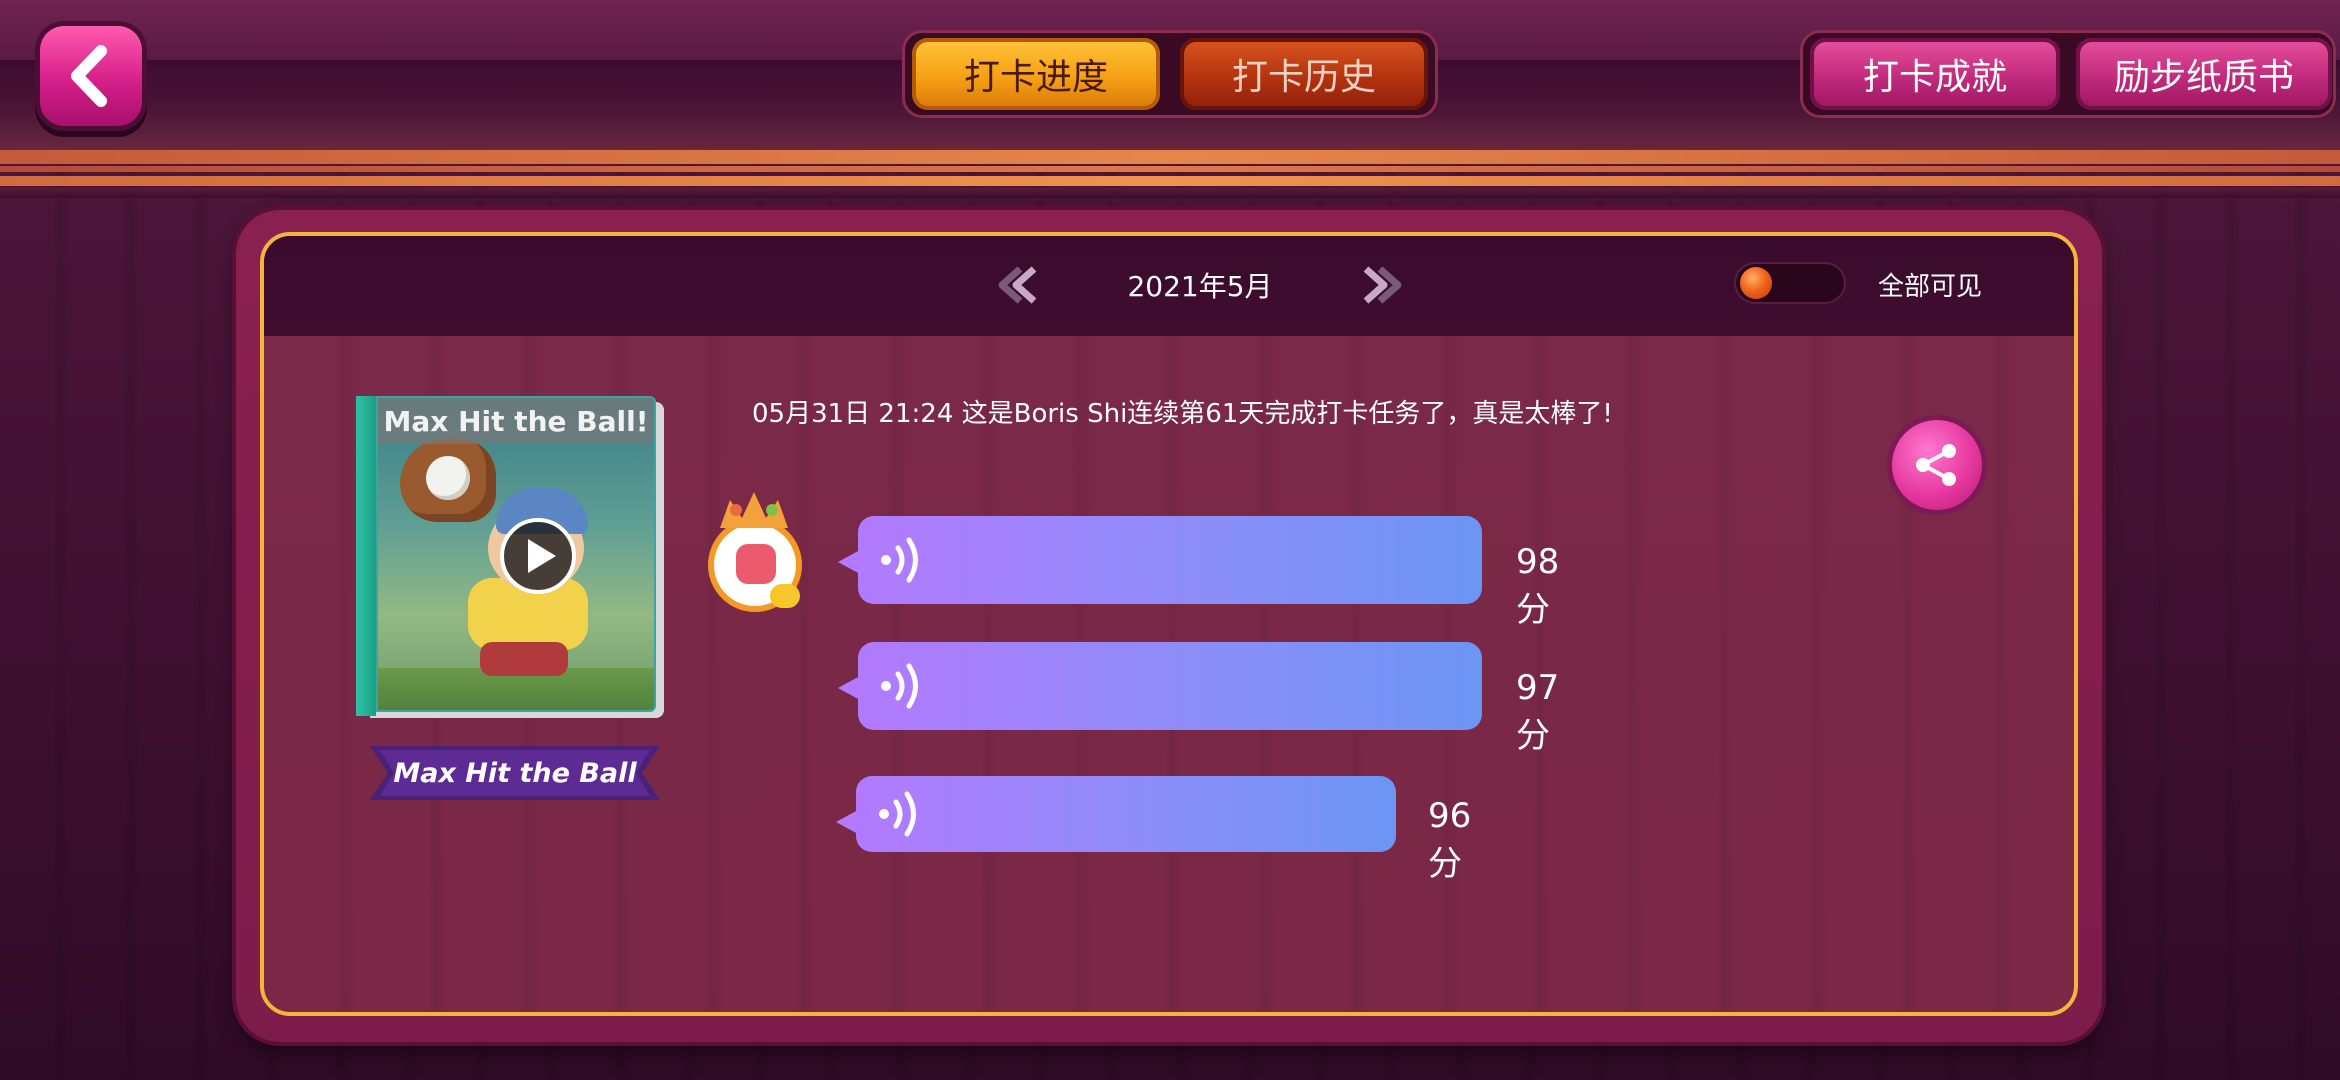 This screenshot has width=2340, height=1080. I want to click on next-month-button, so click(1382, 285).